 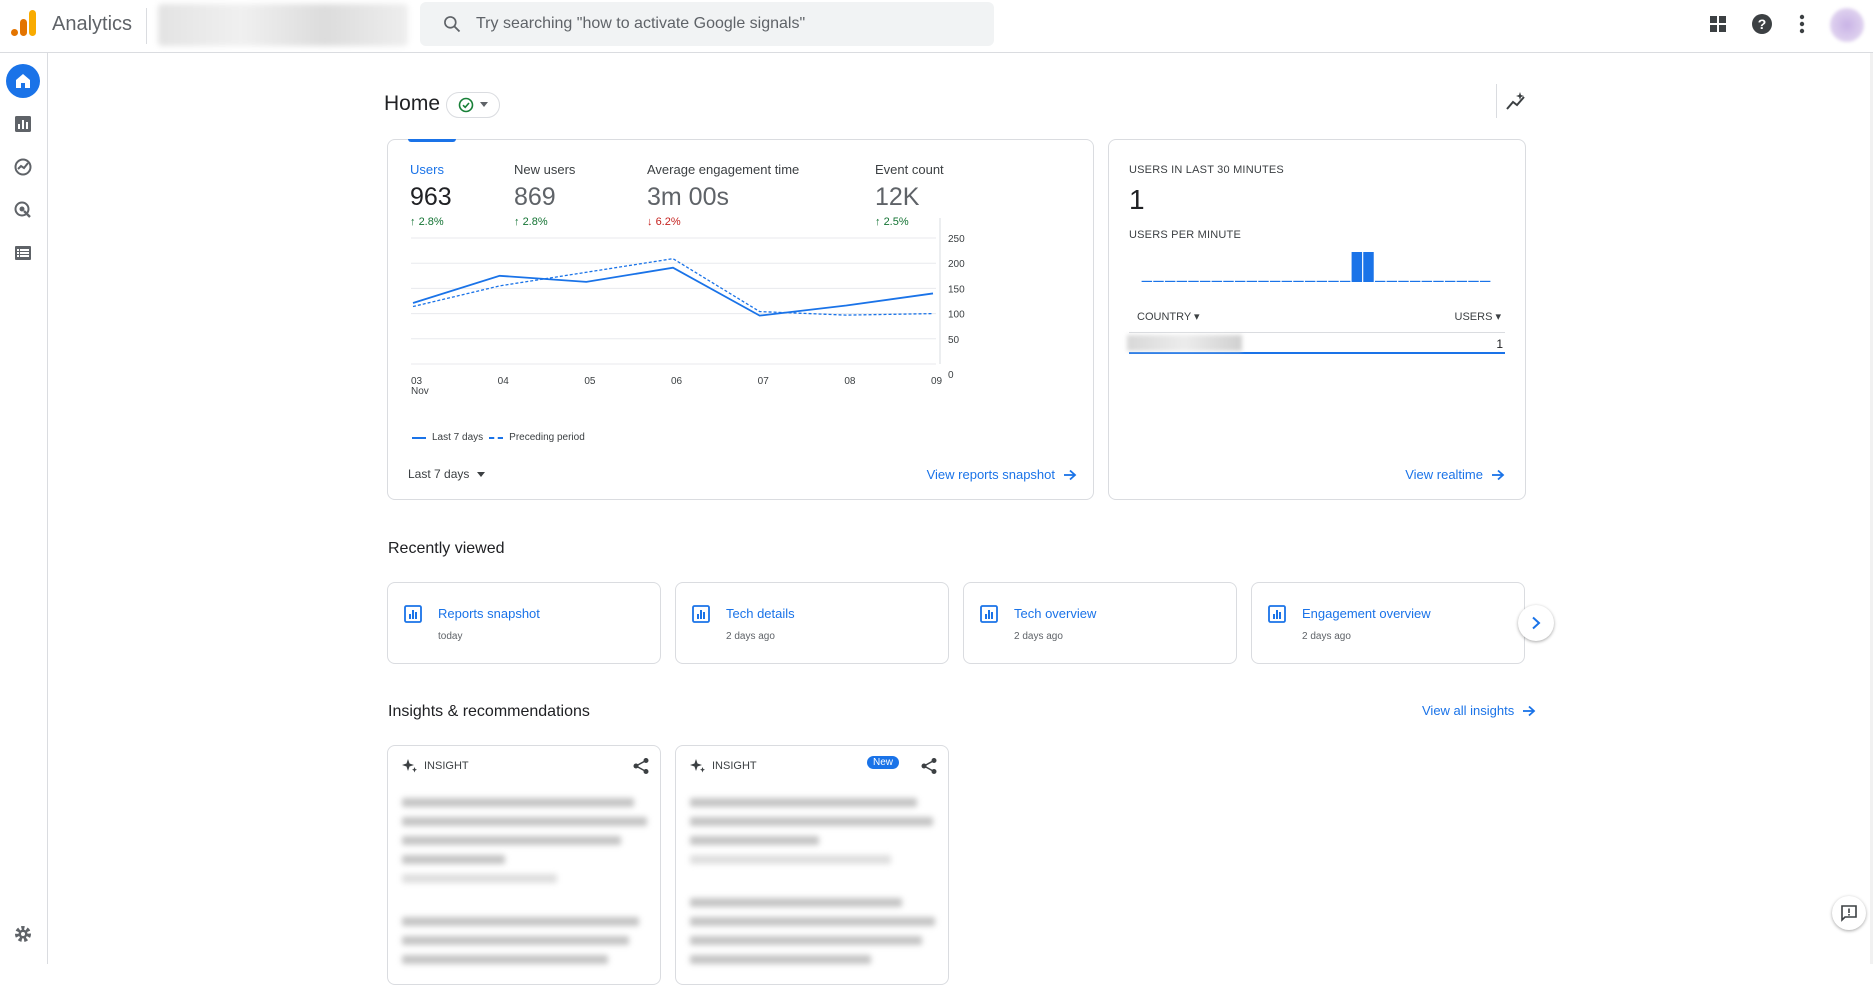 I want to click on date-range-label: Last 7 days, so click(x=439, y=474).